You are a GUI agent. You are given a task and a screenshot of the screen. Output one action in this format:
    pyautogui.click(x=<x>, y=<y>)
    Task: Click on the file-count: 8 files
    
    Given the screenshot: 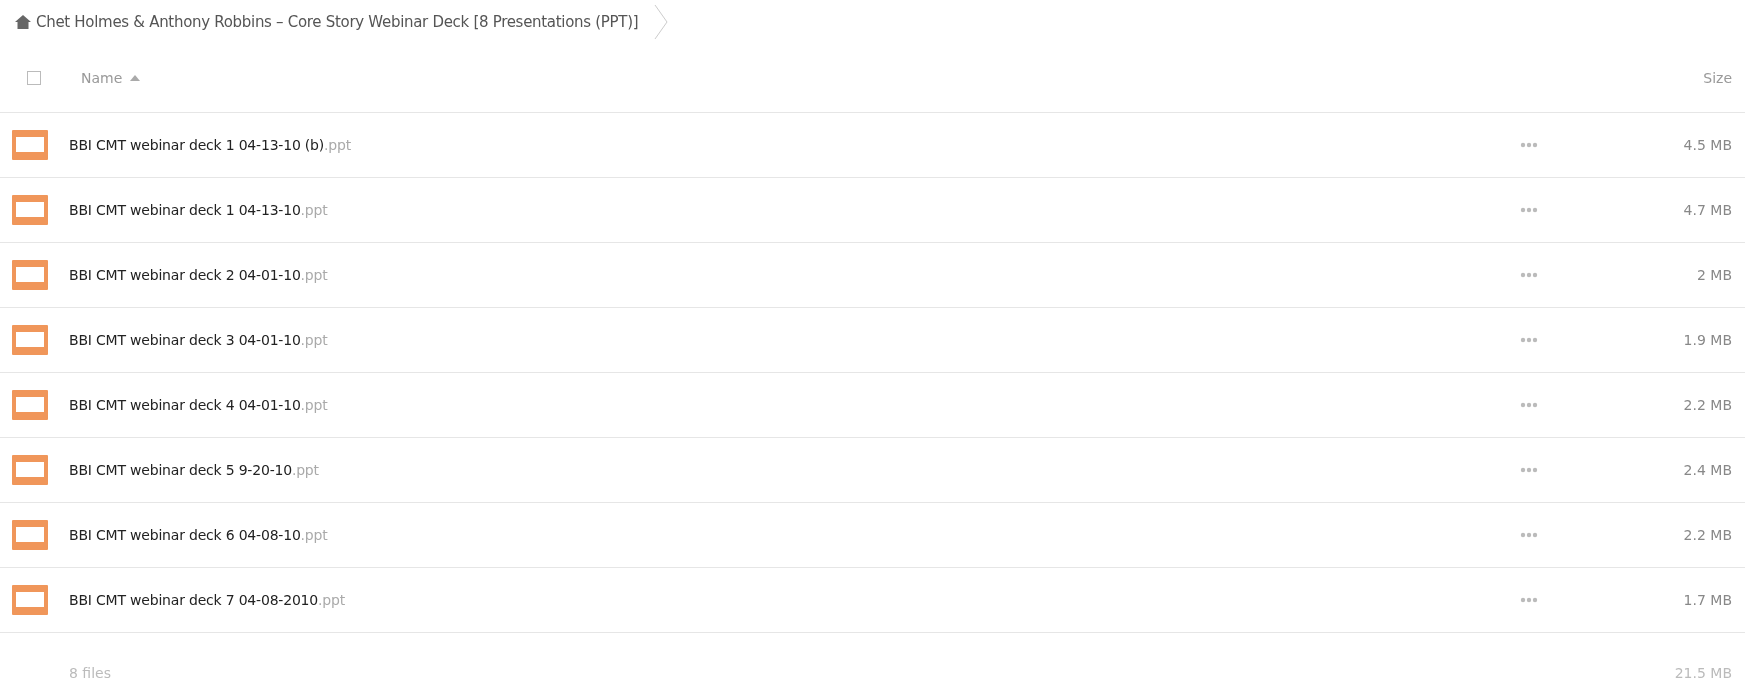 What is the action you would take?
    pyautogui.click(x=90, y=673)
    